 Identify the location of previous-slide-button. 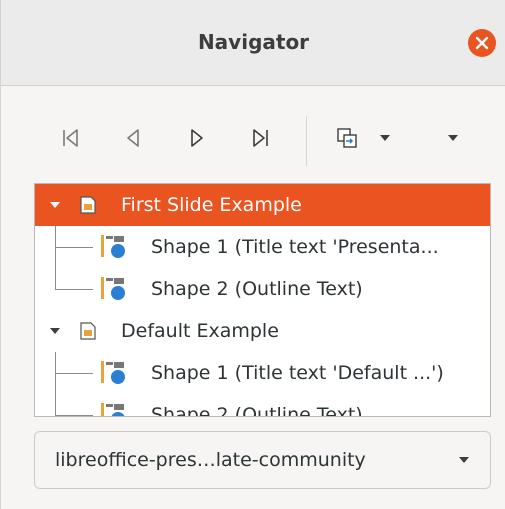
(133, 138).